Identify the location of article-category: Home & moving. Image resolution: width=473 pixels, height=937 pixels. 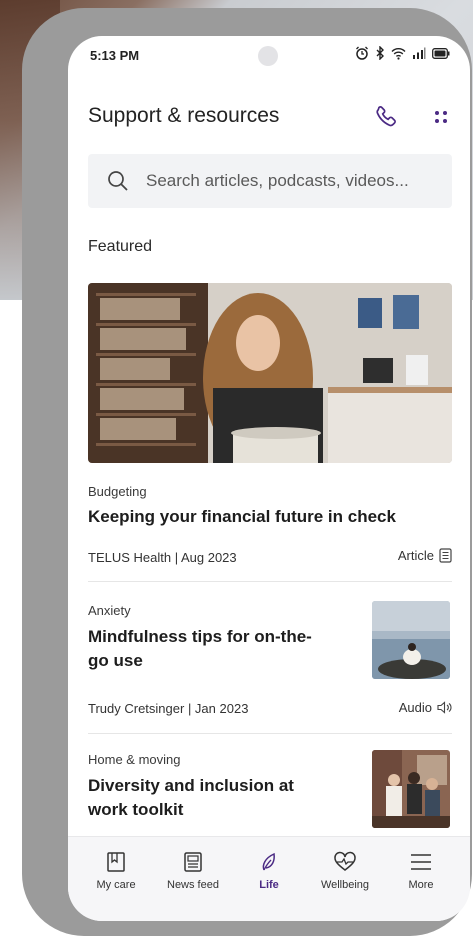
(134, 759).